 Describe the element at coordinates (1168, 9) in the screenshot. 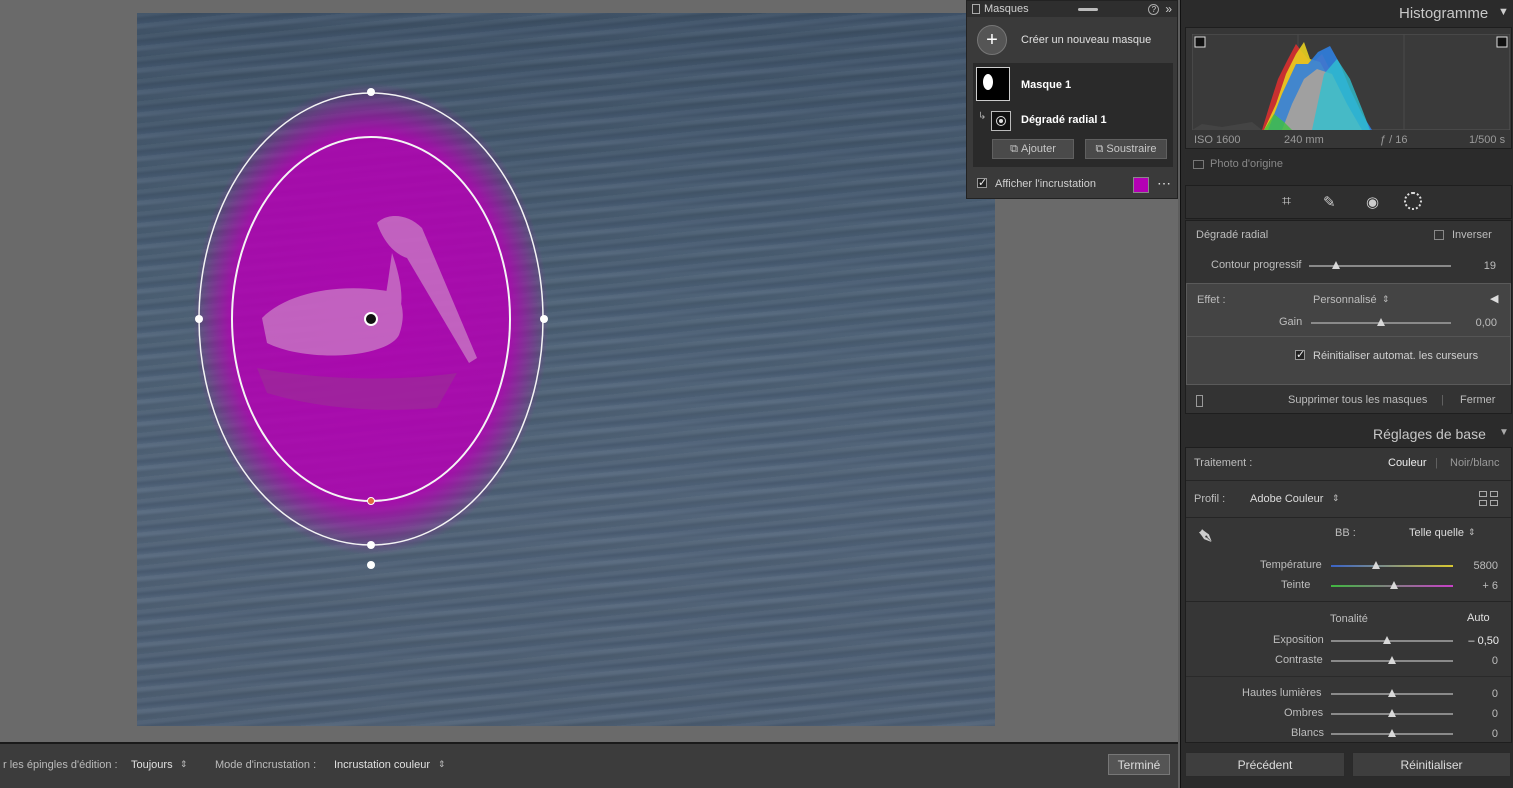

I see `expand-icon: »` at that location.